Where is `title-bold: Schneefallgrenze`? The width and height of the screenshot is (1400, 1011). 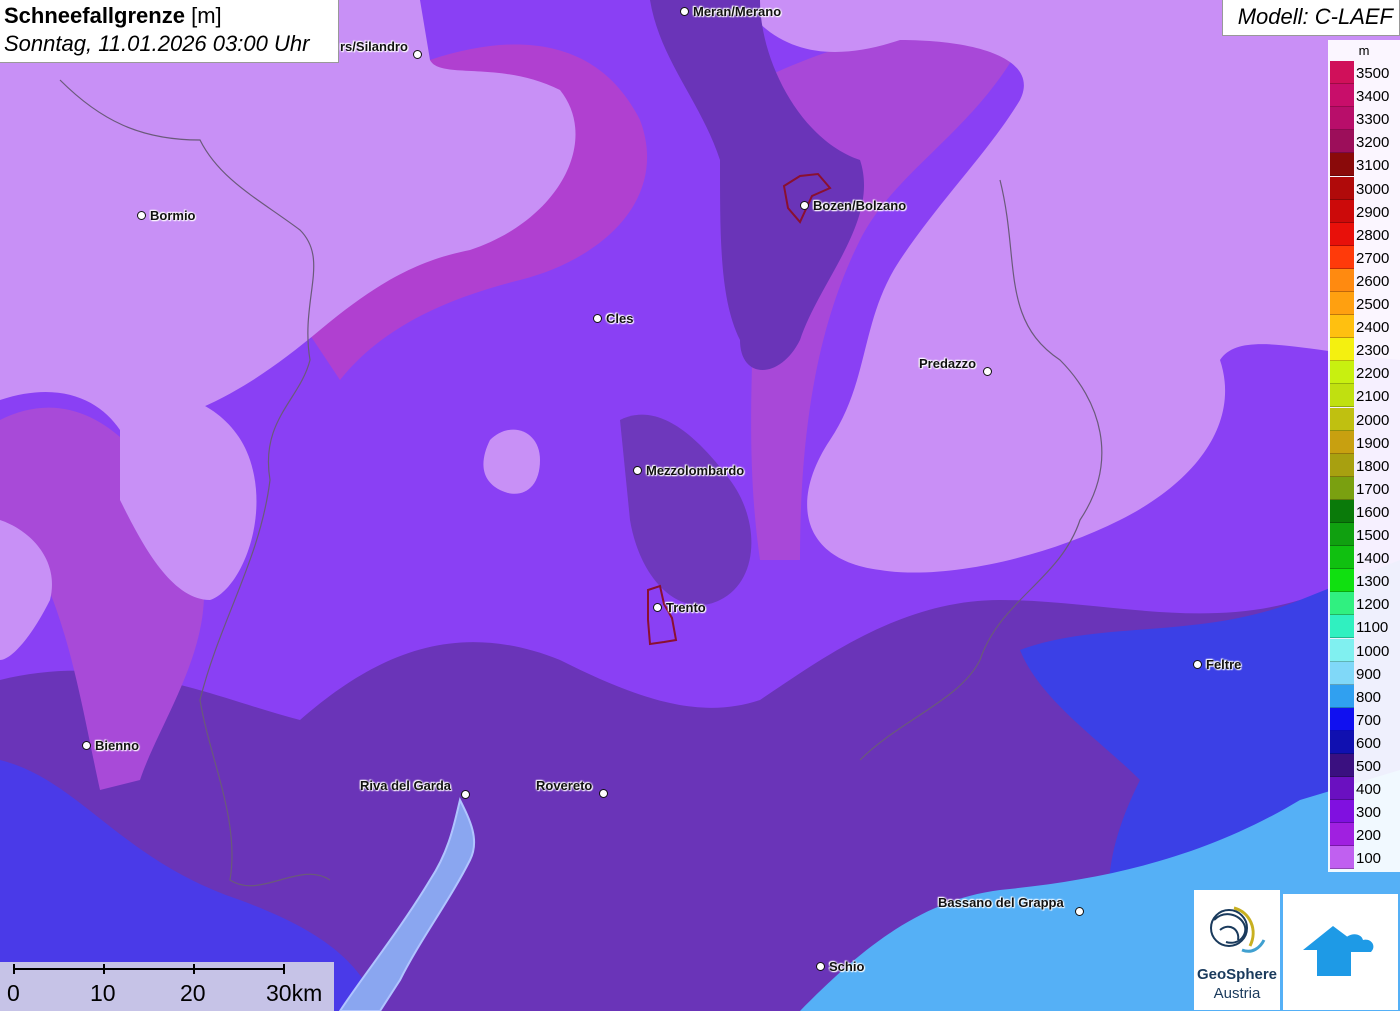 title-bold: Schneefallgrenze is located at coordinates (94, 15).